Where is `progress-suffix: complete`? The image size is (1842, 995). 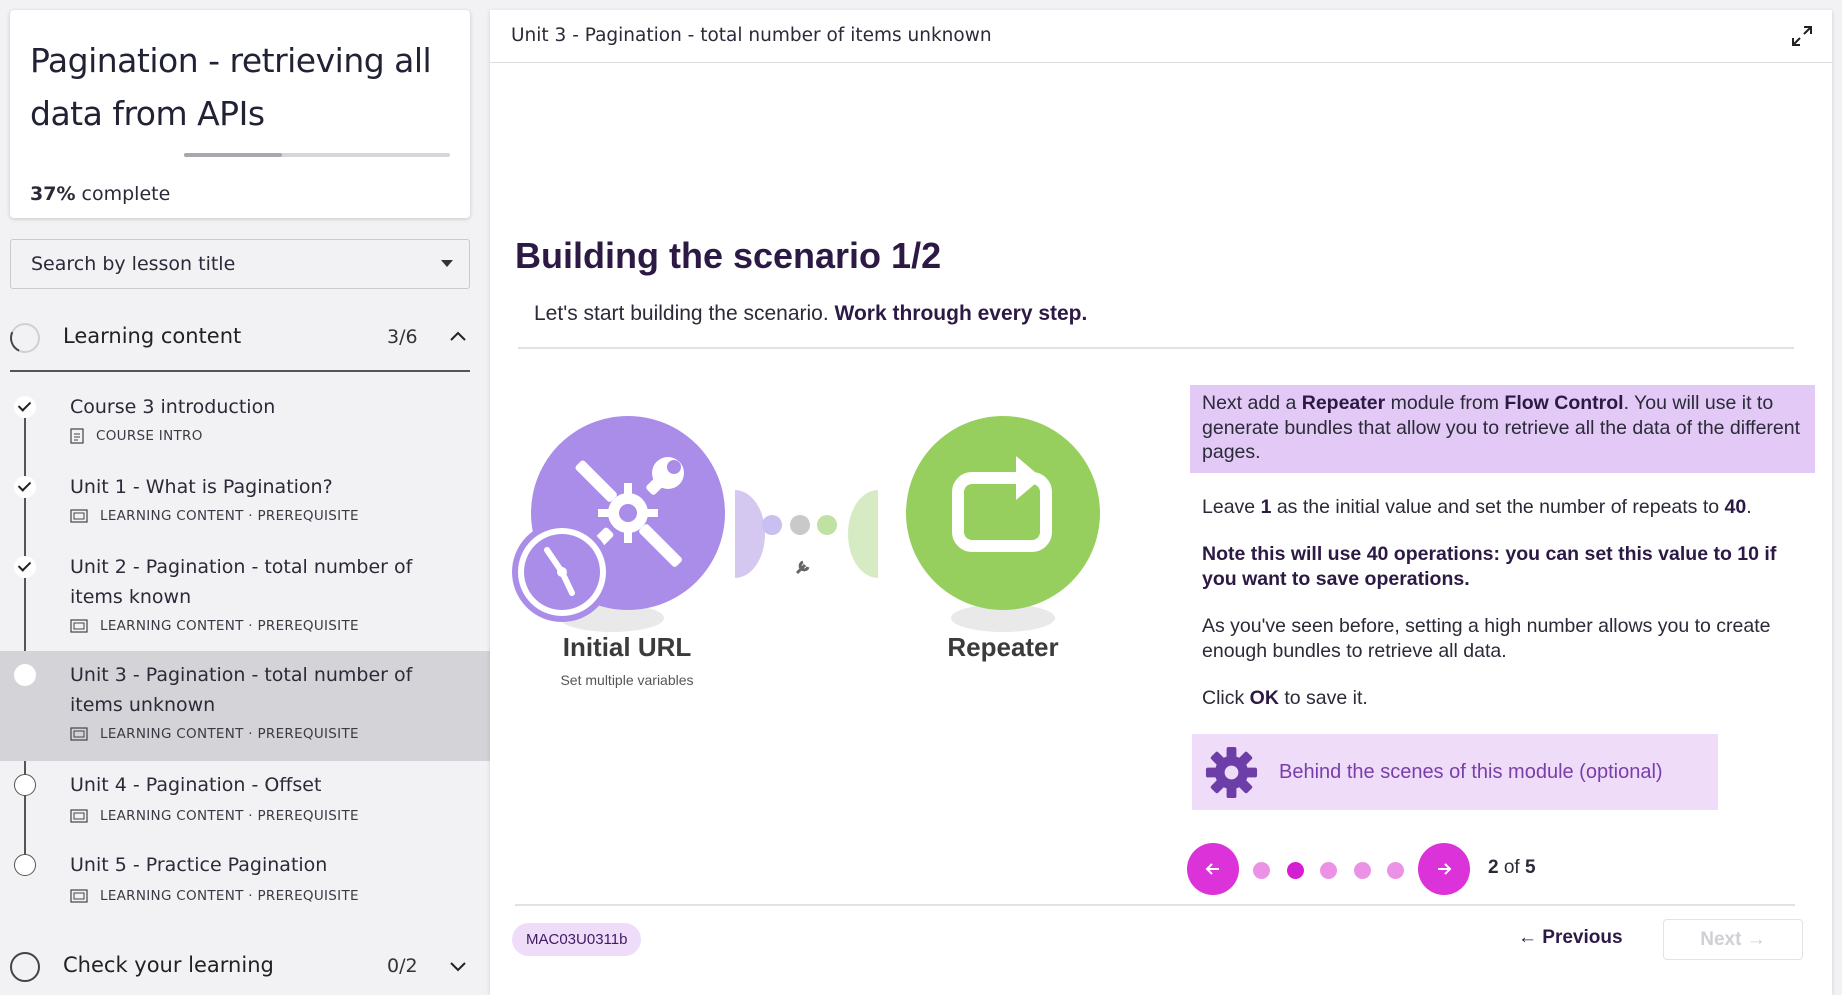
progress-suffix: complete is located at coordinates (123, 194).